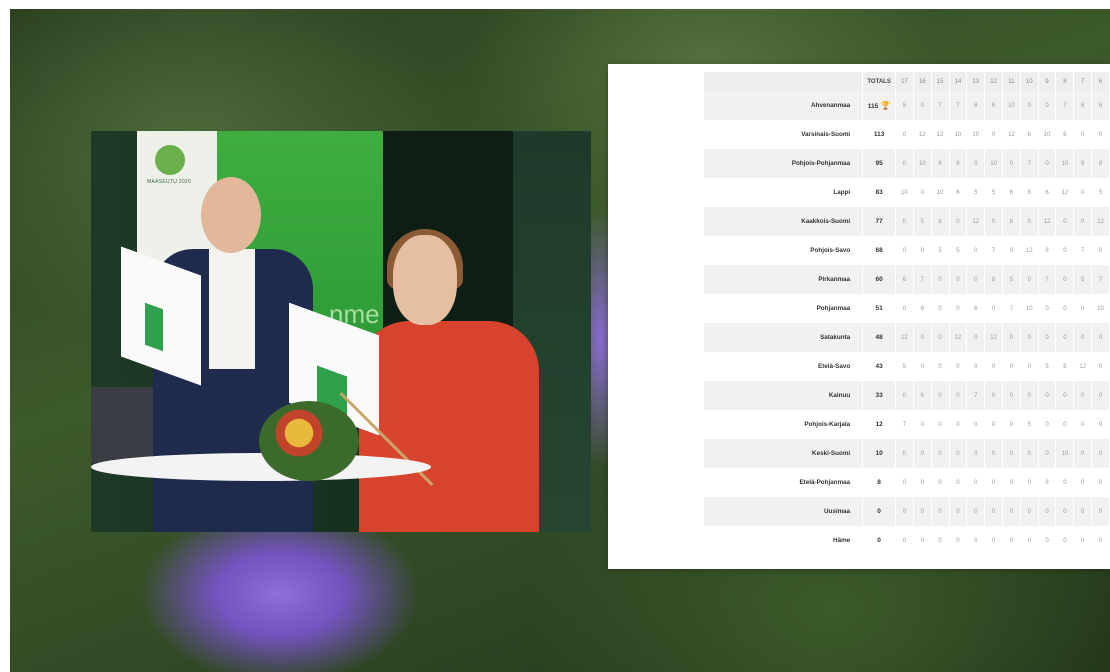 Image resolution: width=1110 pixels, height=672 pixels. What do you see at coordinates (879, 81) in the screenshot?
I see `header-totals: TOTALS` at bounding box center [879, 81].